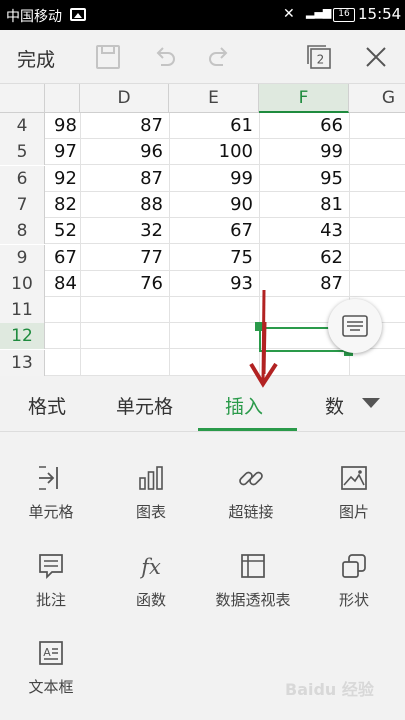 Image resolution: width=405 pixels, height=720 pixels. I want to click on status-bar: 中国移动 ✕ ▂▄▆ 16 15:54, so click(202, 15).